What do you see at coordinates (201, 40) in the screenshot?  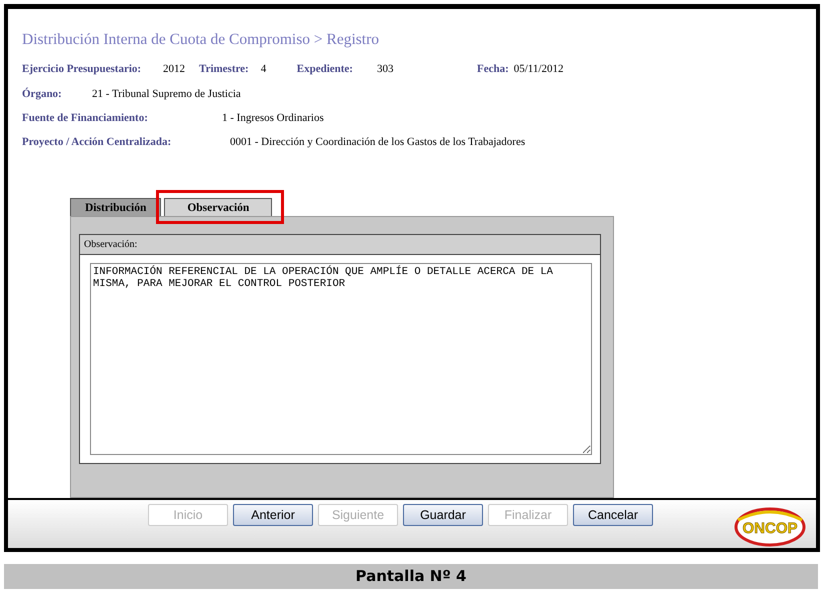 I see `page-title: Distribución Interna de Cuota de Compromiso > Registro` at bounding box center [201, 40].